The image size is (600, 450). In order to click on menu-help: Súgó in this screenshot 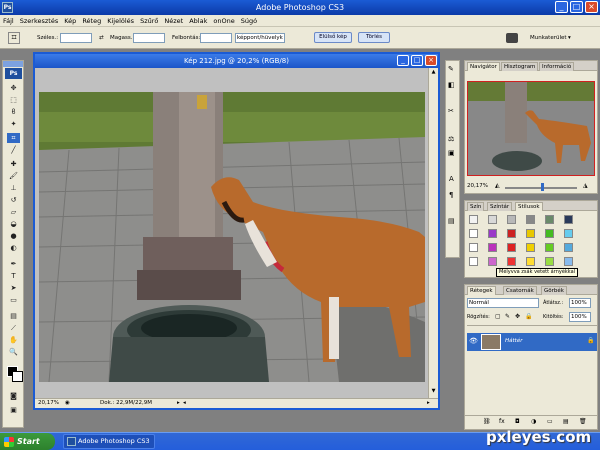, I will do `click(249, 21)`.